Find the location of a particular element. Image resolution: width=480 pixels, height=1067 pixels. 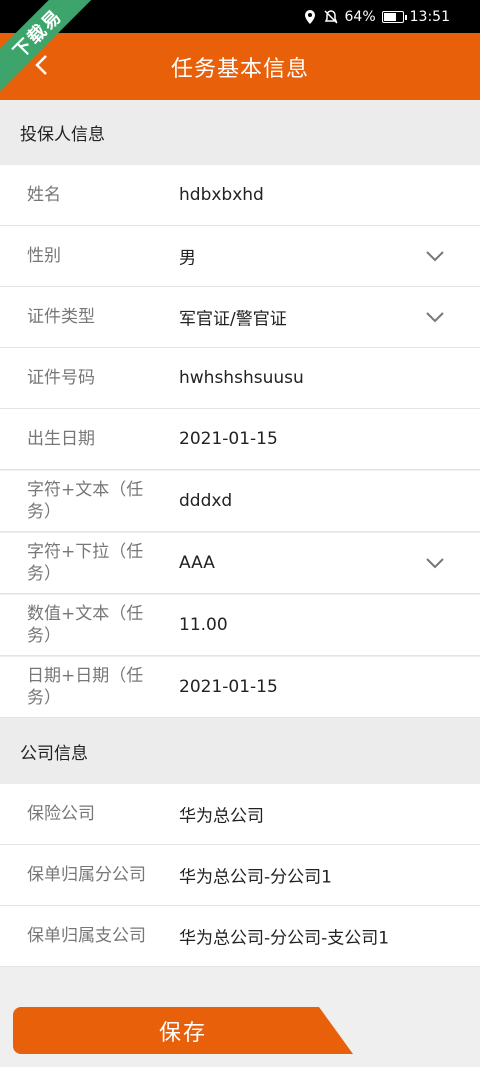

gender-value: 男 is located at coordinates (187, 256).